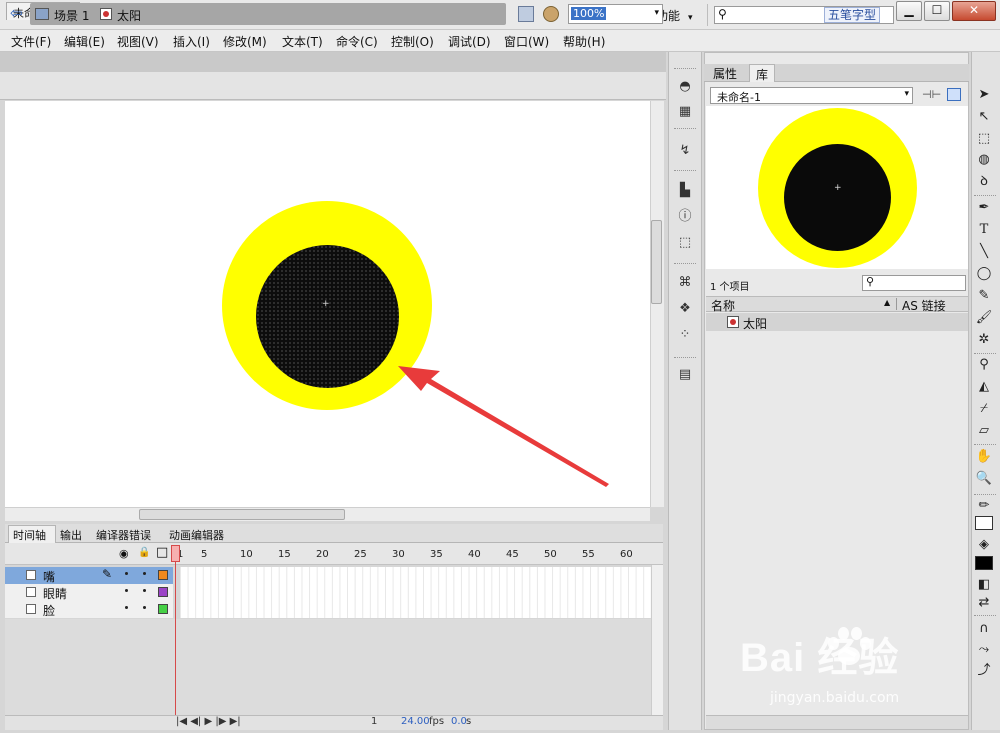 The height and width of the screenshot is (733, 1000). Describe the element at coordinates (175, 553) in the screenshot. I see `playhead` at that location.